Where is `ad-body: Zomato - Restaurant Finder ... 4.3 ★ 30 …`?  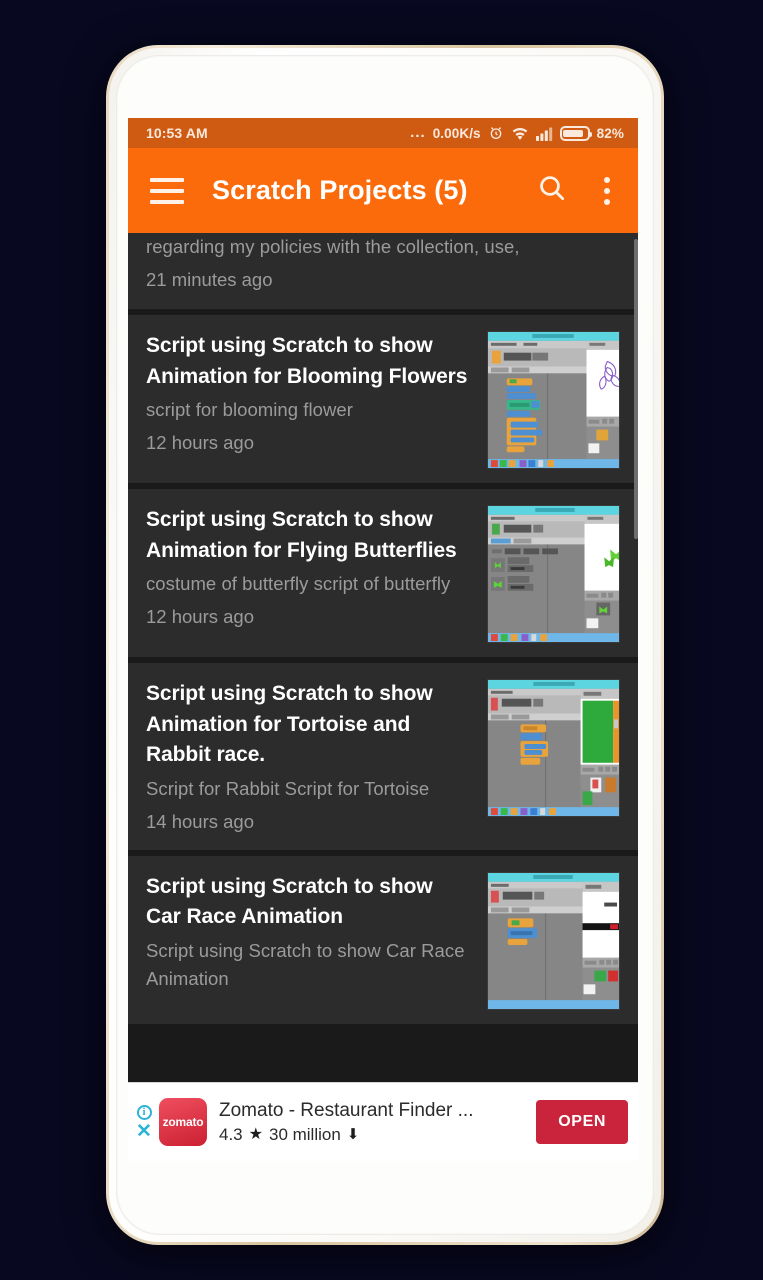
ad-body: Zomato - Restaurant Finder ... 4.3 ★ 30 … is located at coordinates (372, 1122).